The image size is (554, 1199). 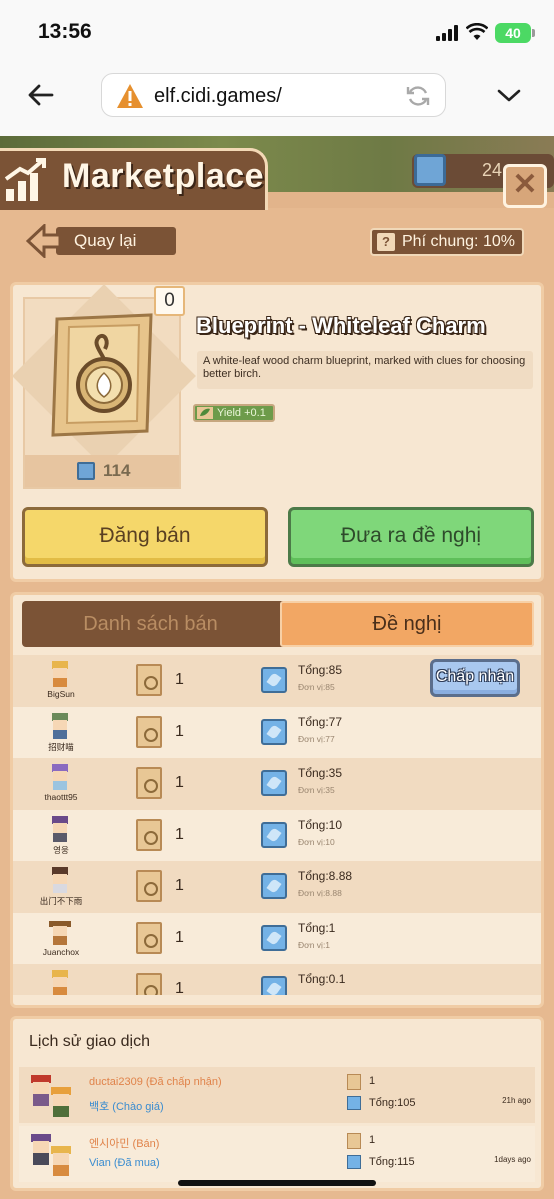 What do you see at coordinates (477, 31) in the screenshot?
I see `wifi-icon` at bounding box center [477, 31].